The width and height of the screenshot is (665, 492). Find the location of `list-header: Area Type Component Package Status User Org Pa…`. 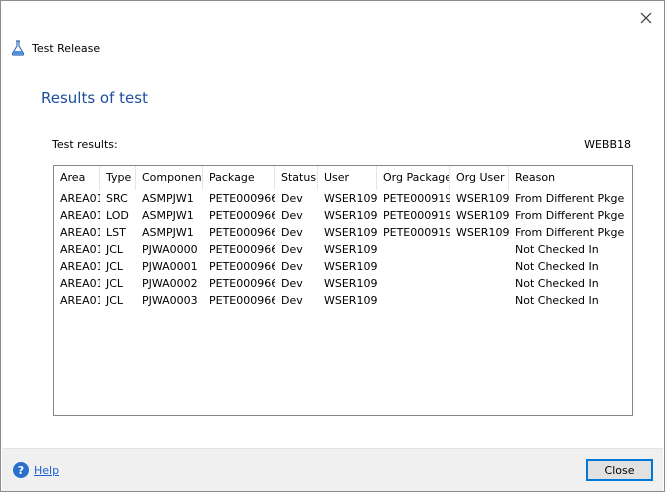

list-header: Area Type Component Package Status User Org Pa… is located at coordinates (343, 178).